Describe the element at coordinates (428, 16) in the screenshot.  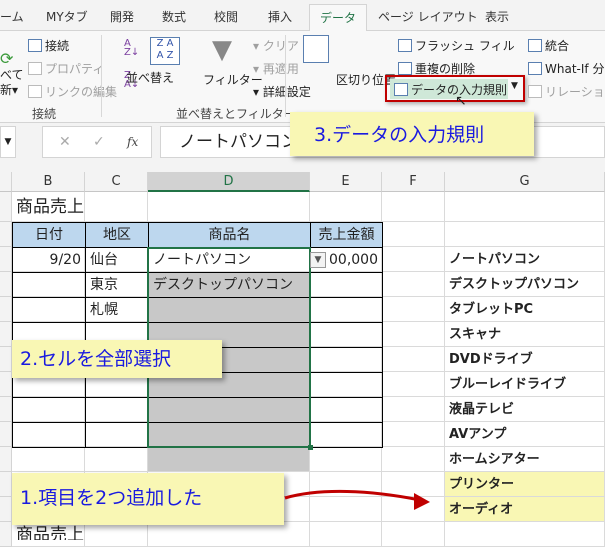
I see `tab-page-layout: ページ レイアウト` at that location.